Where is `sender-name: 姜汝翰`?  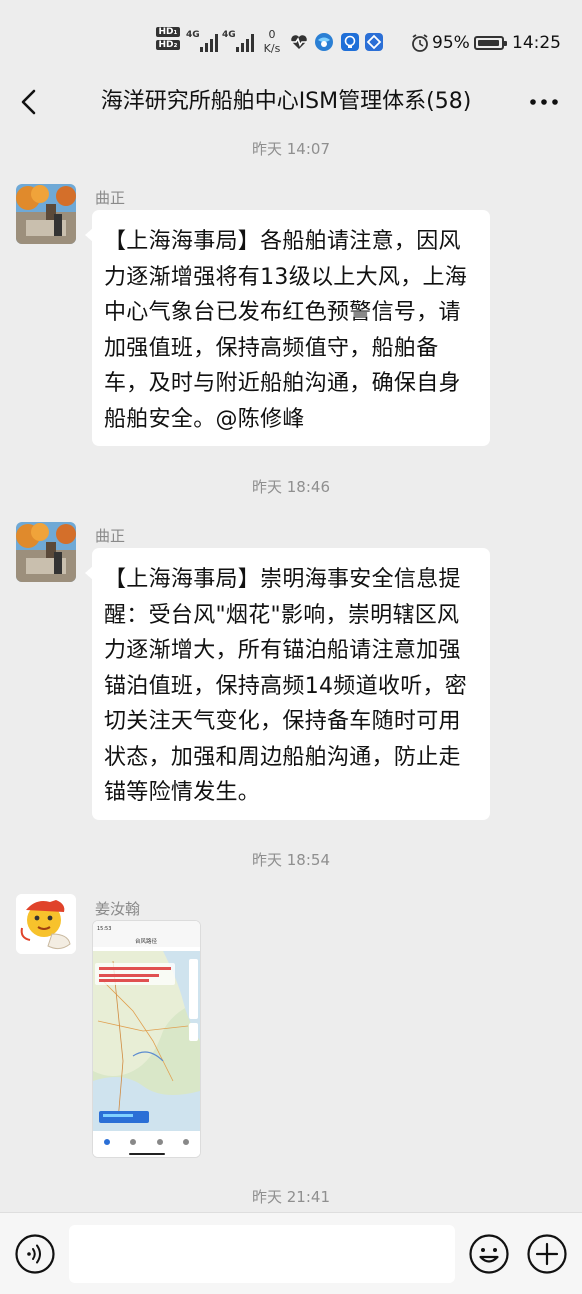 sender-name: 姜汝翰 is located at coordinates (118, 909).